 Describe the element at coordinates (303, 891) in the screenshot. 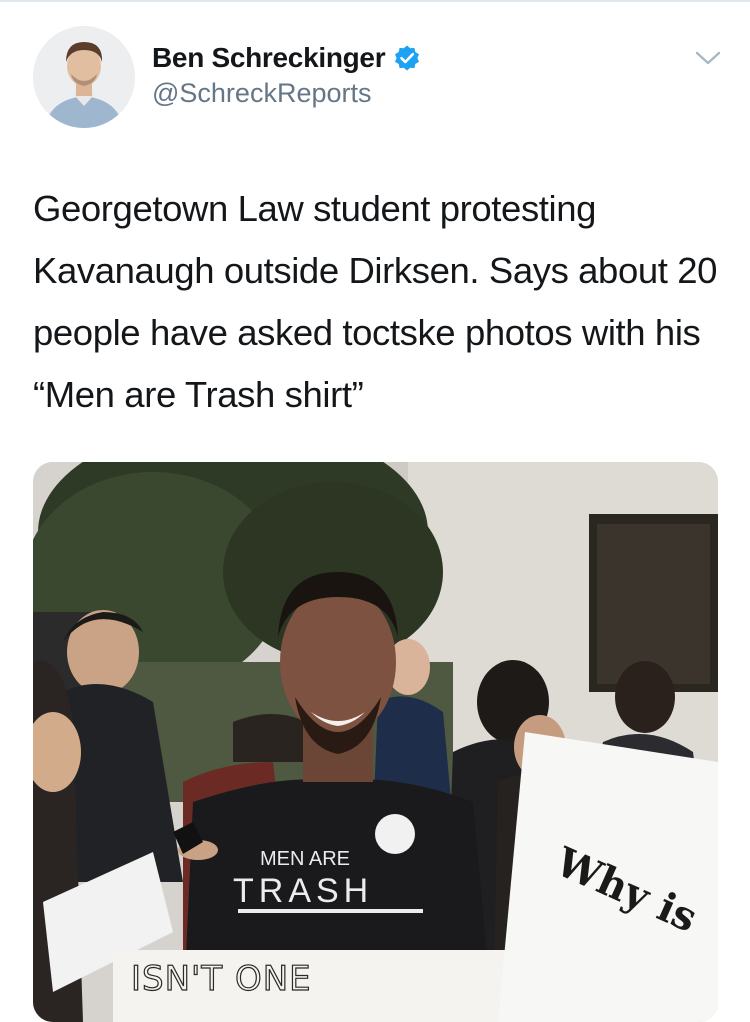

I see `shirt-line-2: TRASH` at that location.